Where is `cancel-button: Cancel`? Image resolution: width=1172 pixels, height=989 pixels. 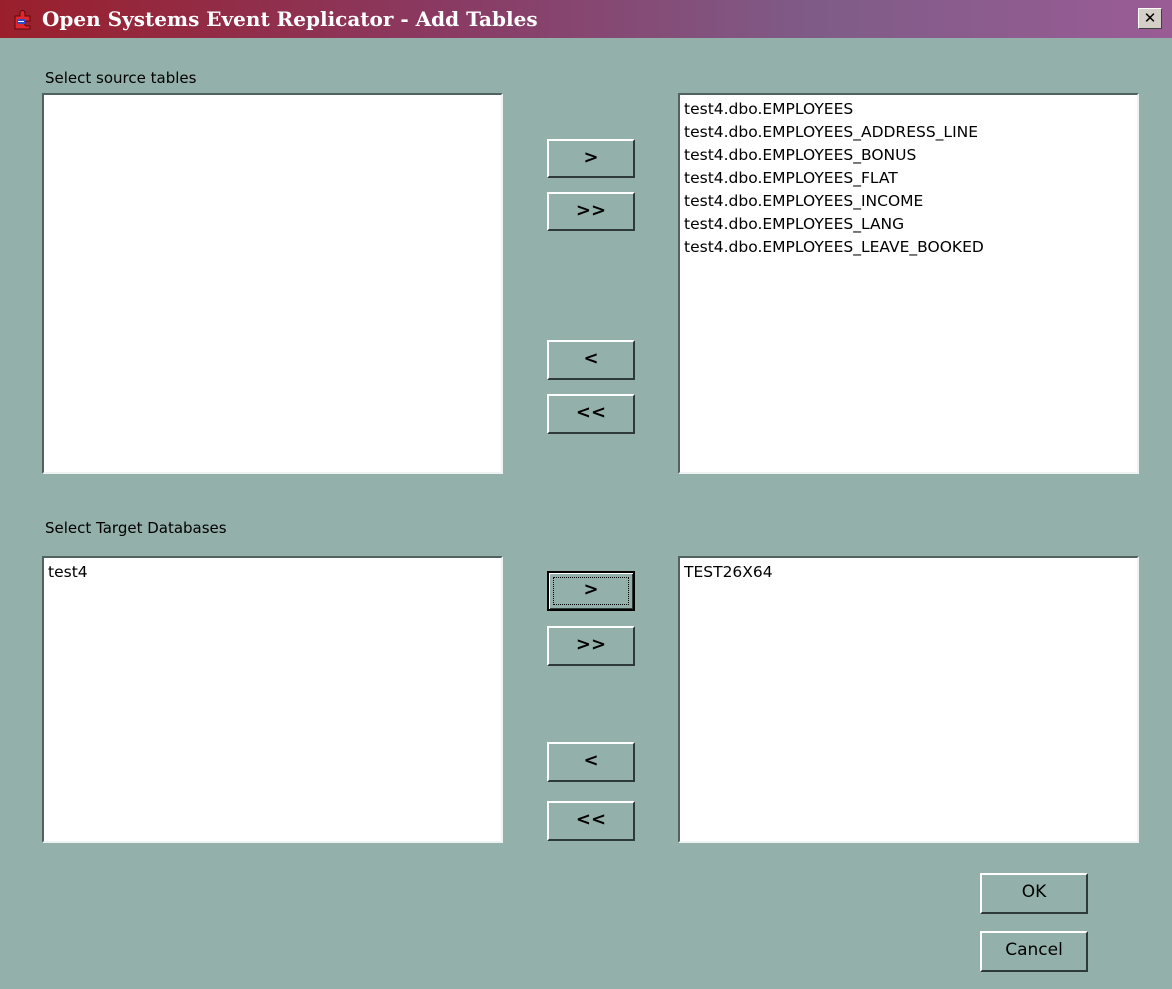
cancel-button: Cancel is located at coordinates (1034, 951).